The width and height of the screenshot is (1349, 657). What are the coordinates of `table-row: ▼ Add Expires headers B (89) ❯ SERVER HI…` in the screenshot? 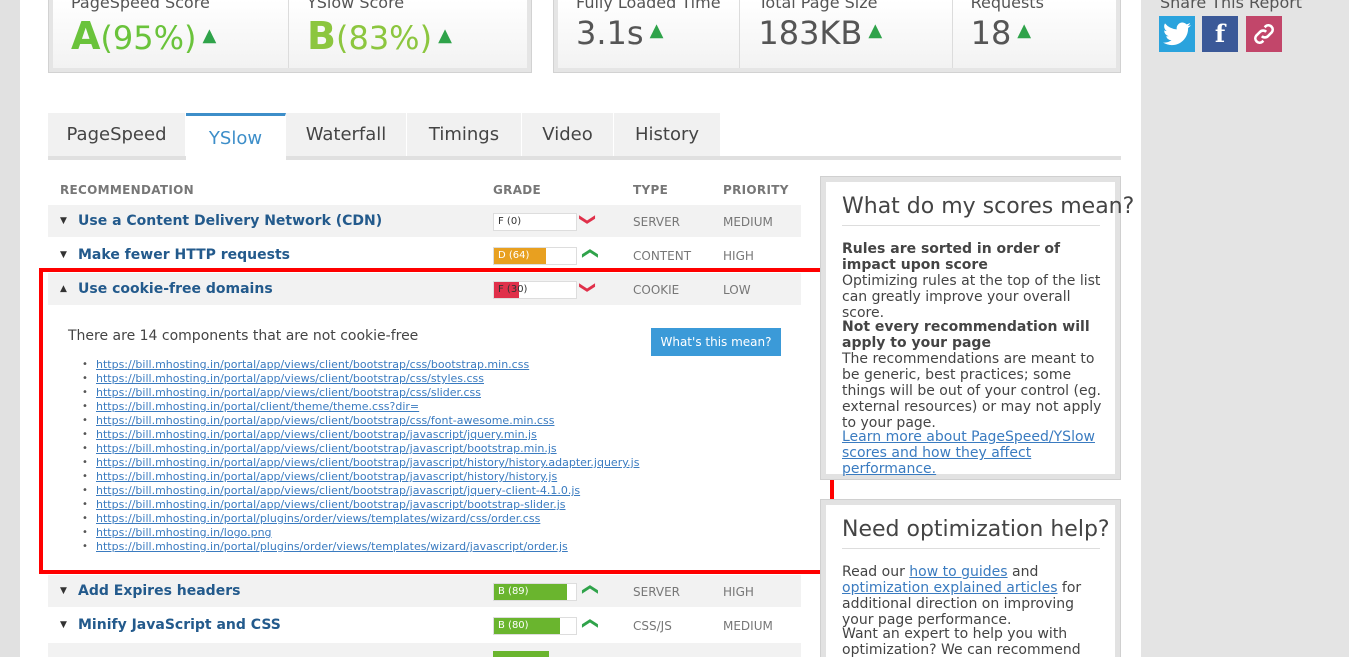 It's located at (424, 591).